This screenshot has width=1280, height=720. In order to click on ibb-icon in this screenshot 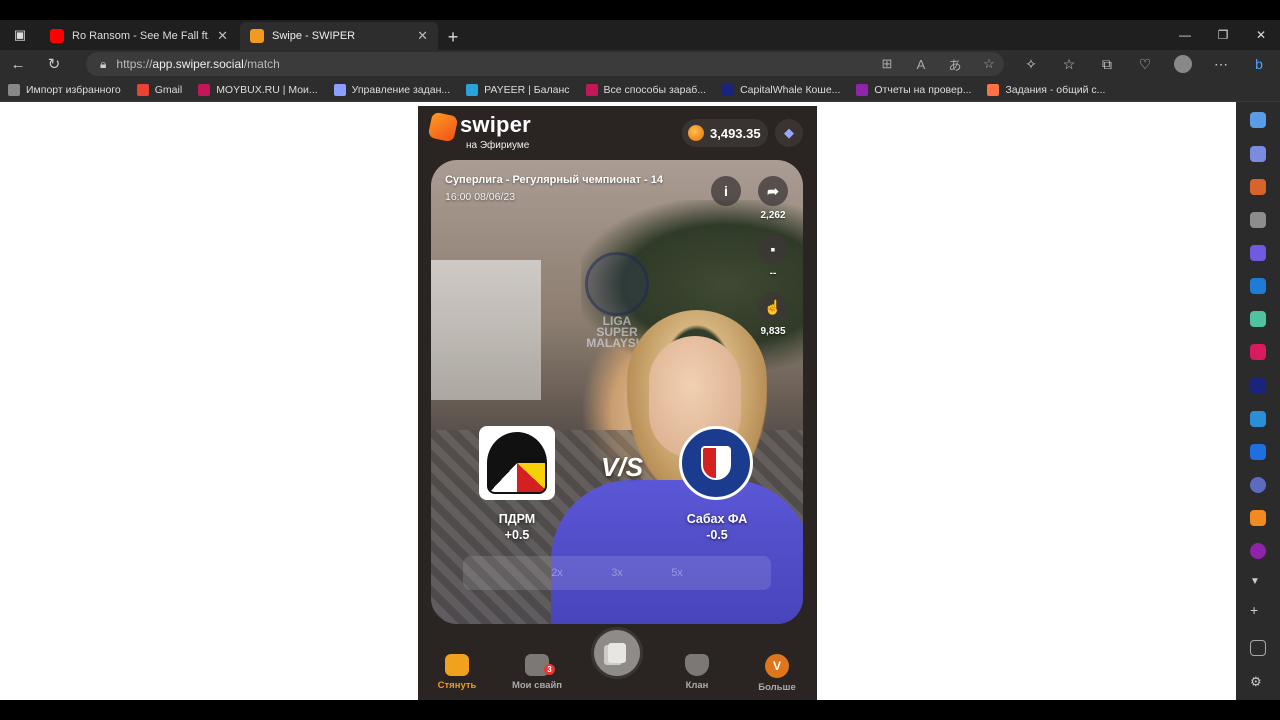, I will do `click(1258, 419)`.